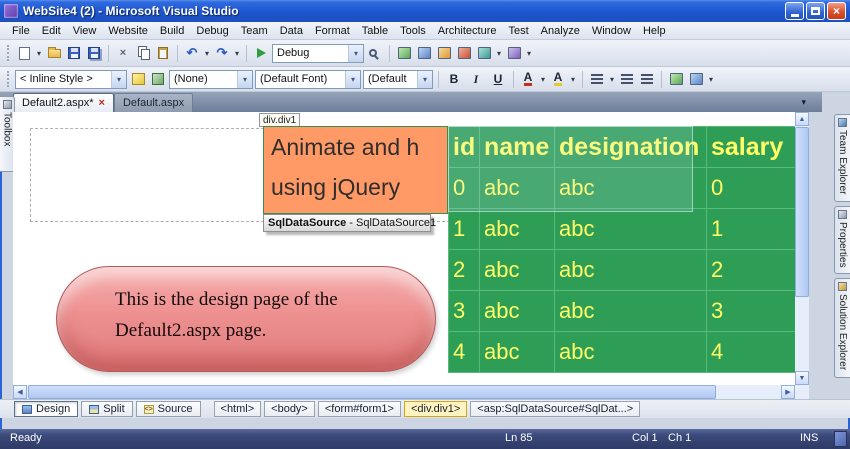 Image resolution: width=850 pixels, height=449 pixels. Describe the element at coordinates (404, 53) in the screenshot. I see `solution-explorer-button` at that location.